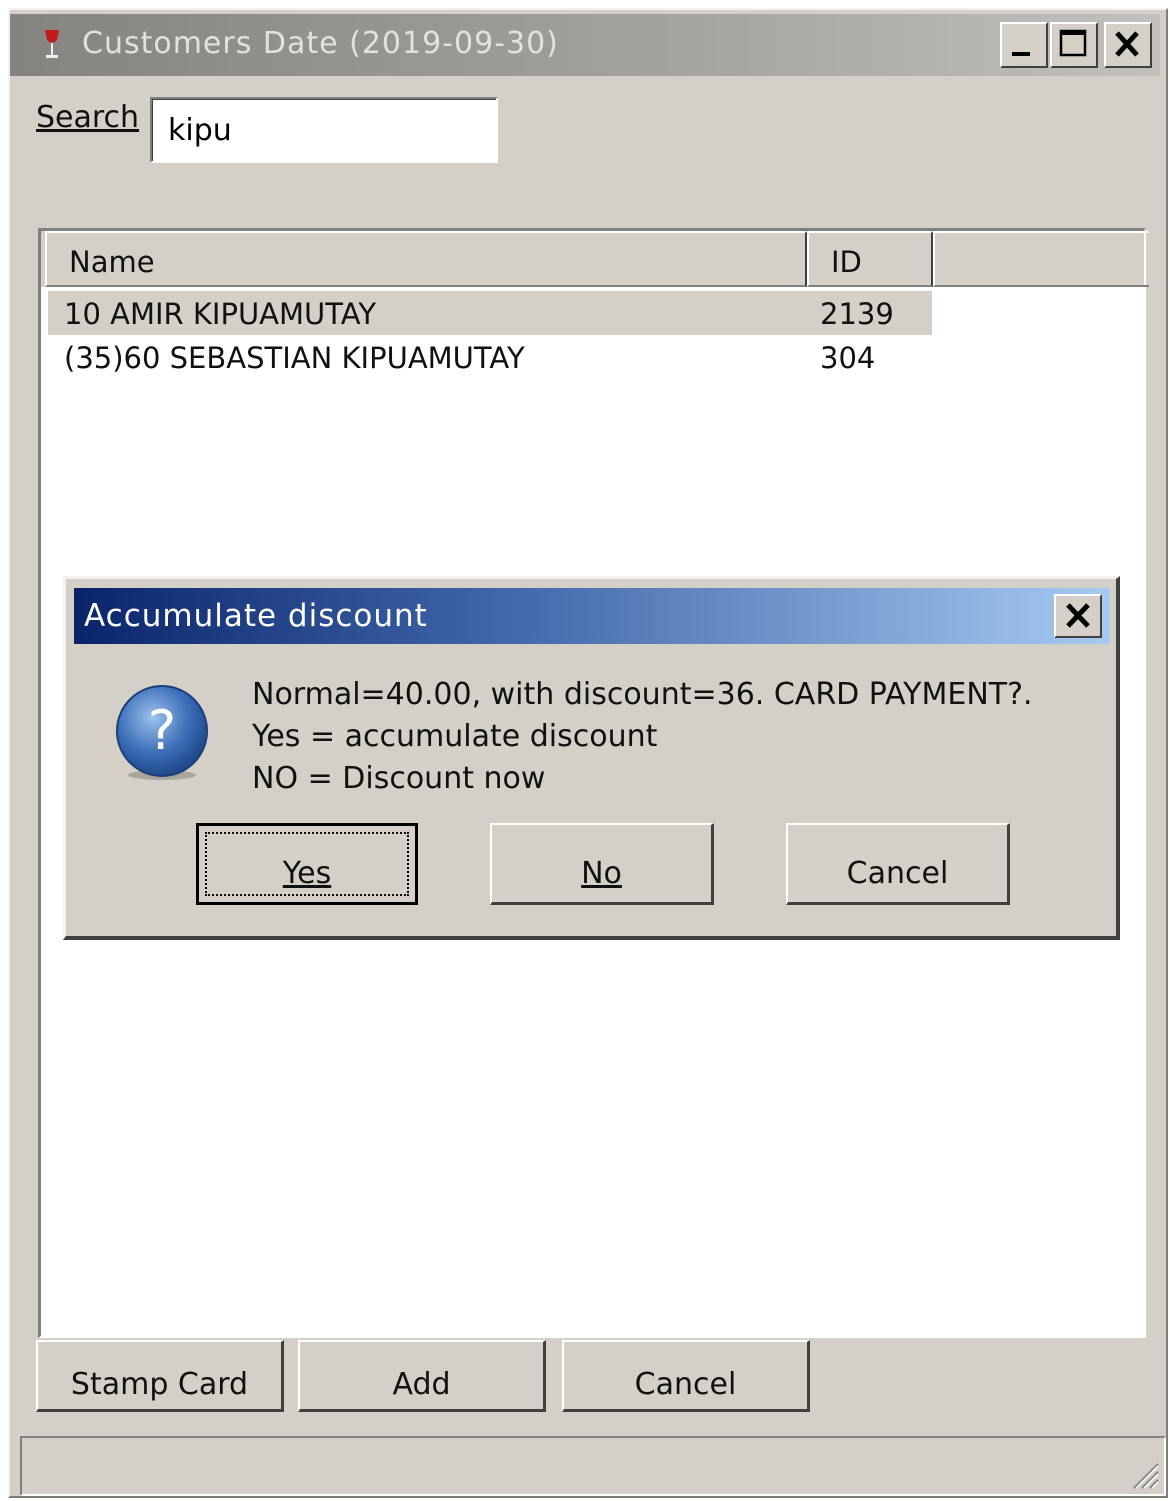 The width and height of the screenshot is (1170, 1501). What do you see at coordinates (324, 130) in the screenshot?
I see `search-input` at bounding box center [324, 130].